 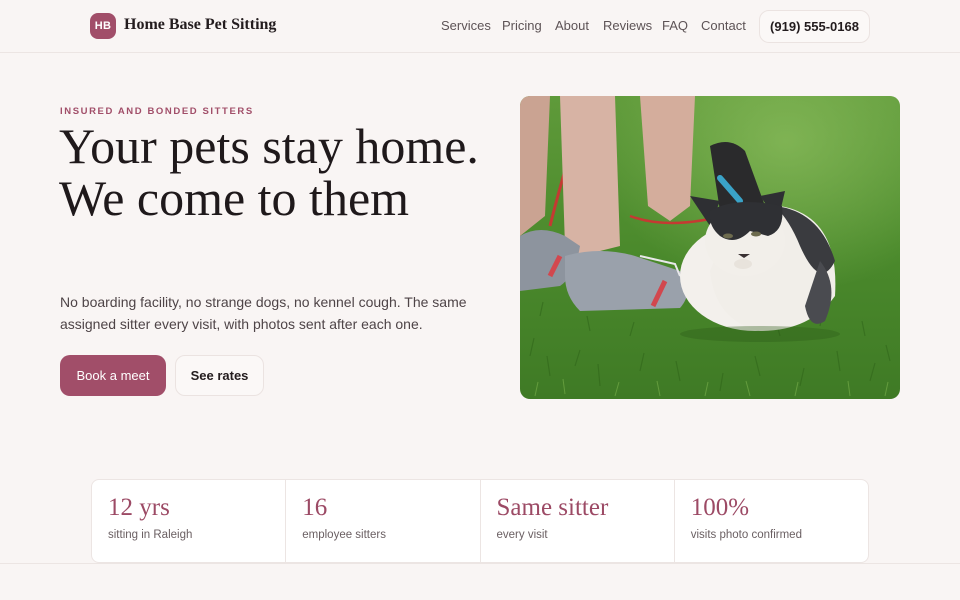 What do you see at coordinates (627, 25) in the screenshot?
I see `nav-link-reviews: Reviews` at bounding box center [627, 25].